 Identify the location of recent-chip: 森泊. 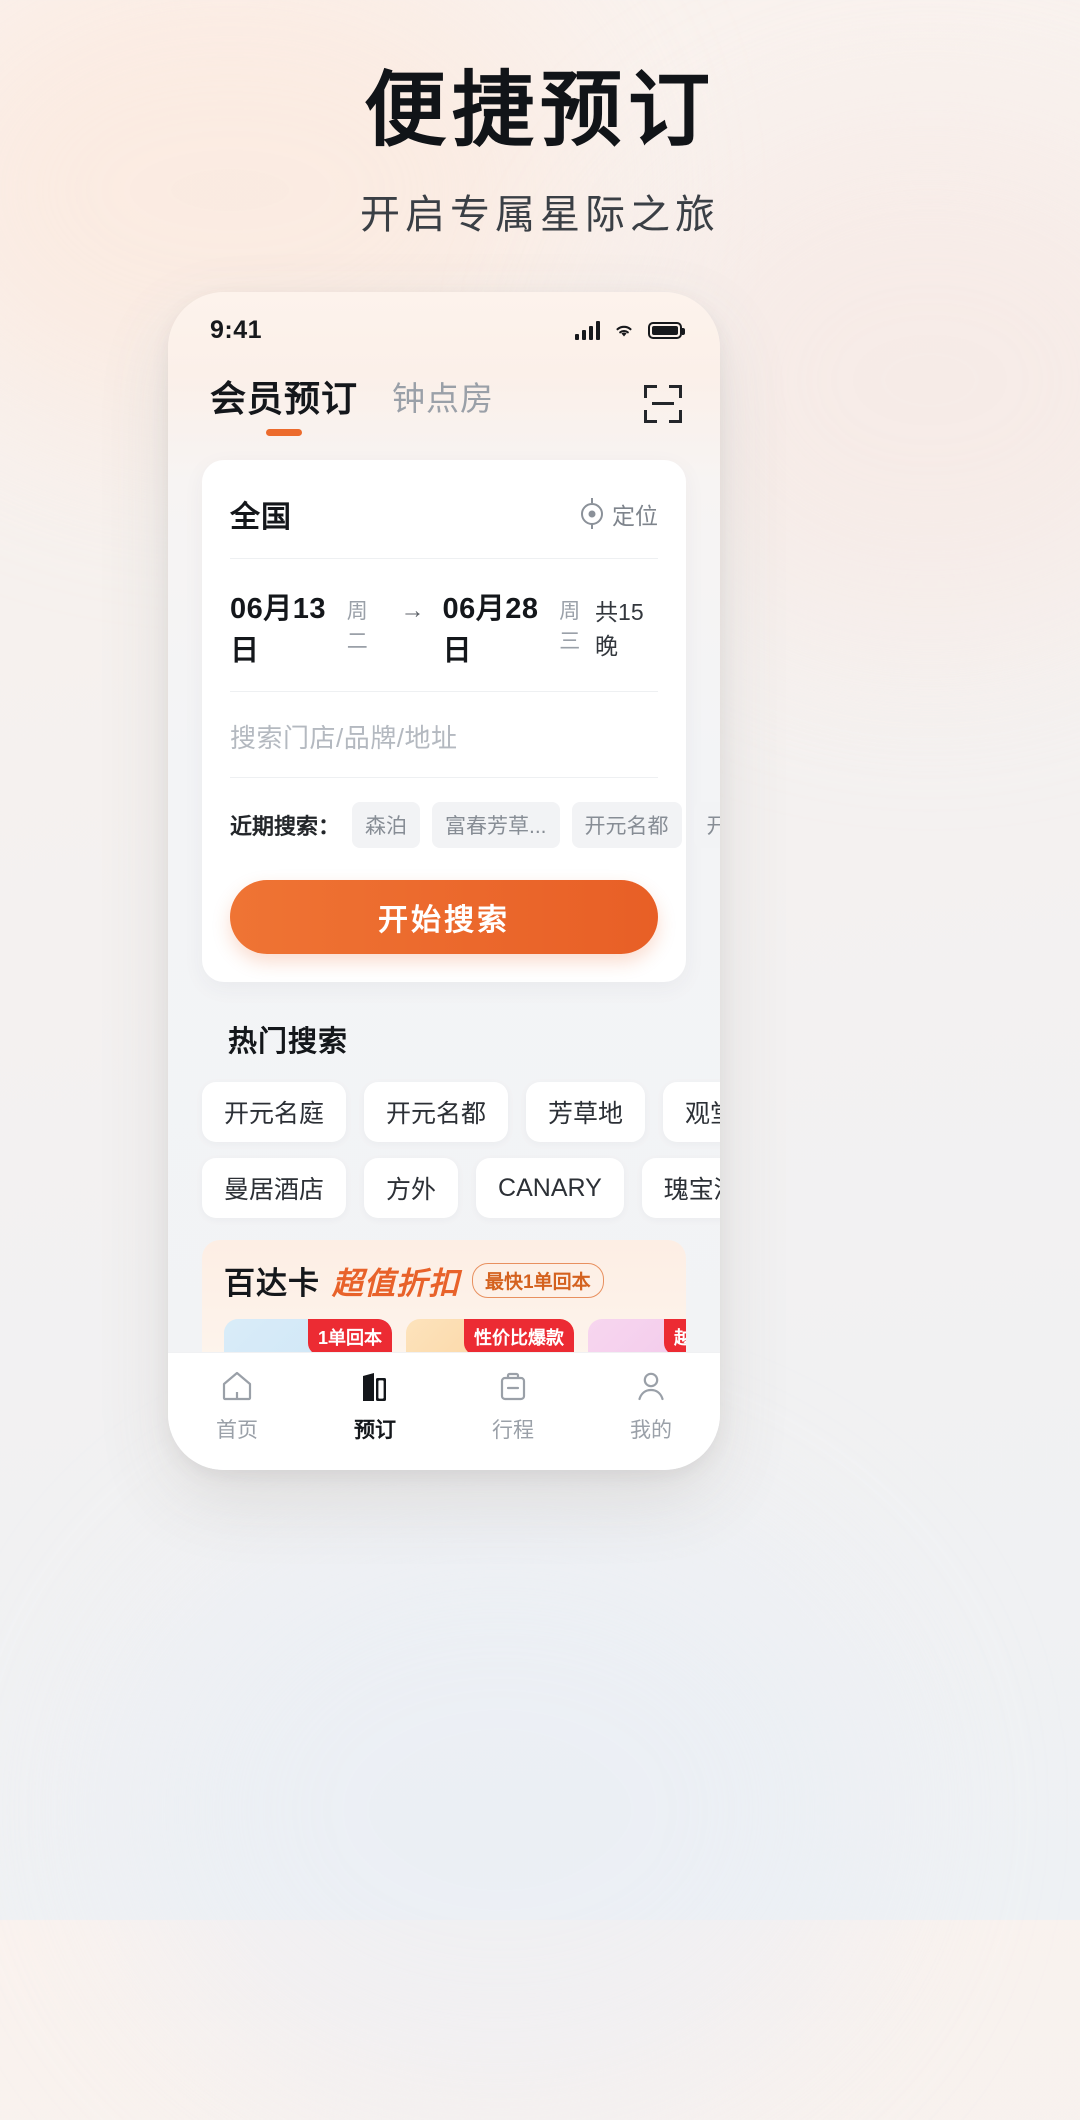
(386, 825).